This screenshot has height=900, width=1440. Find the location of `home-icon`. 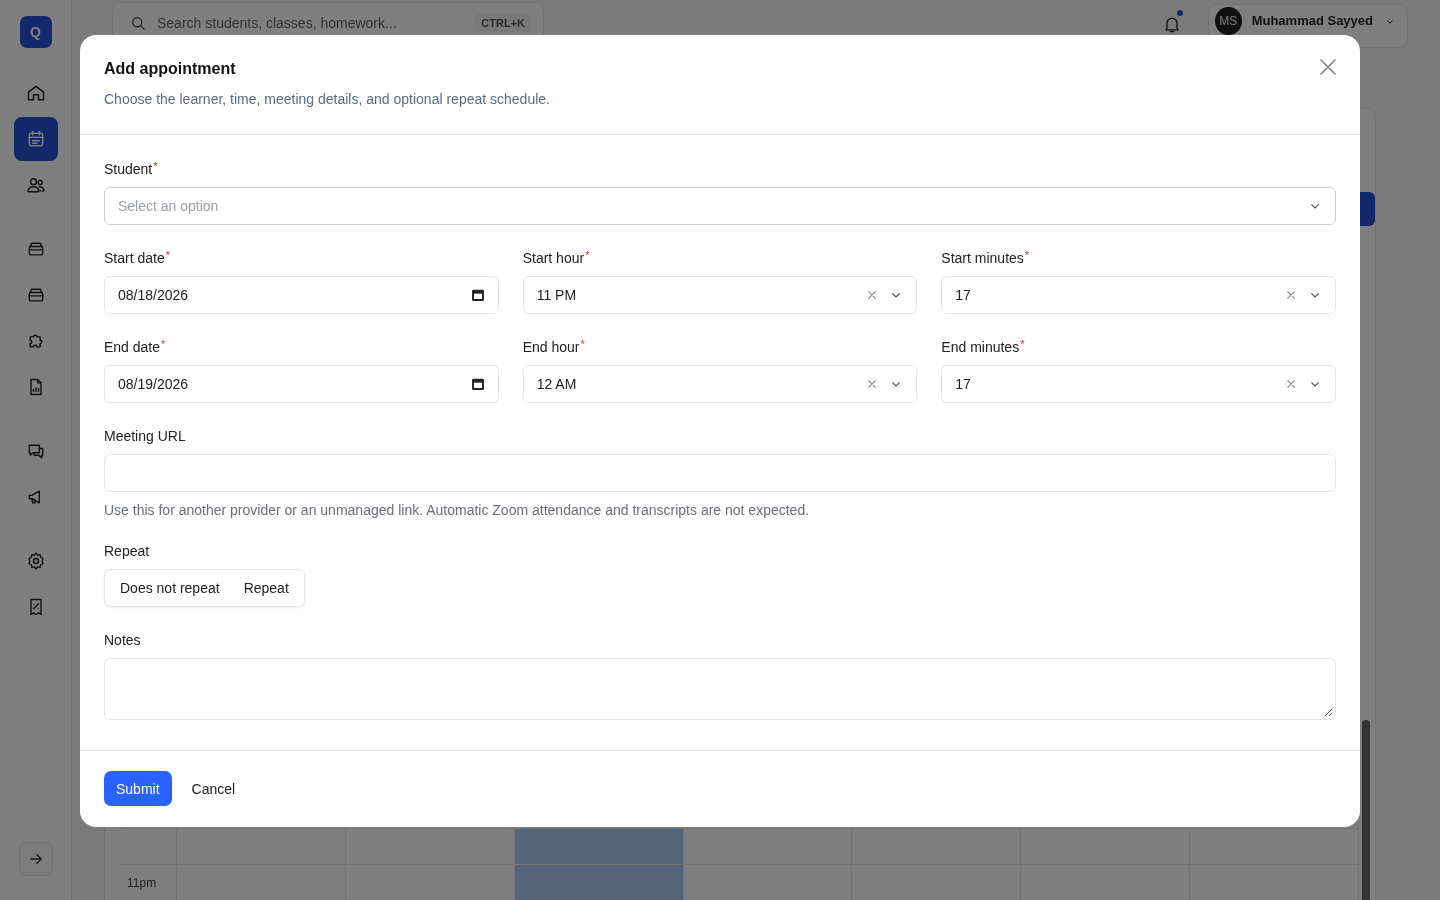

home-icon is located at coordinates (35, 93).